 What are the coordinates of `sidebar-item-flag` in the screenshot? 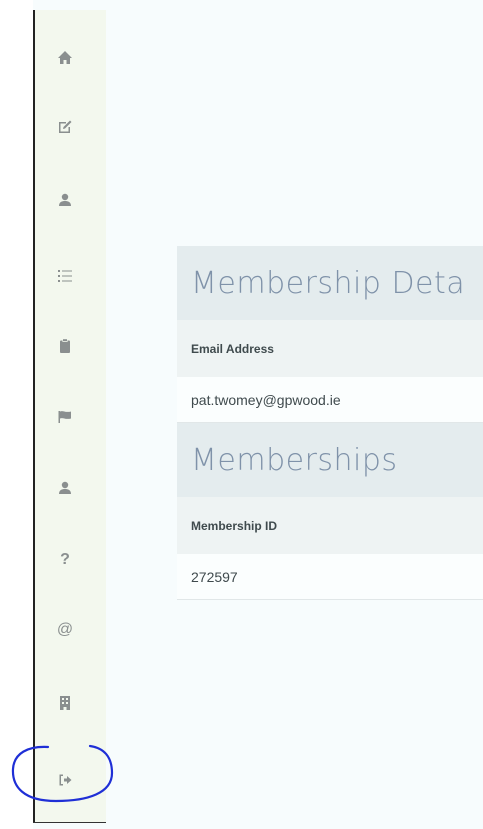 It's located at (65, 417).